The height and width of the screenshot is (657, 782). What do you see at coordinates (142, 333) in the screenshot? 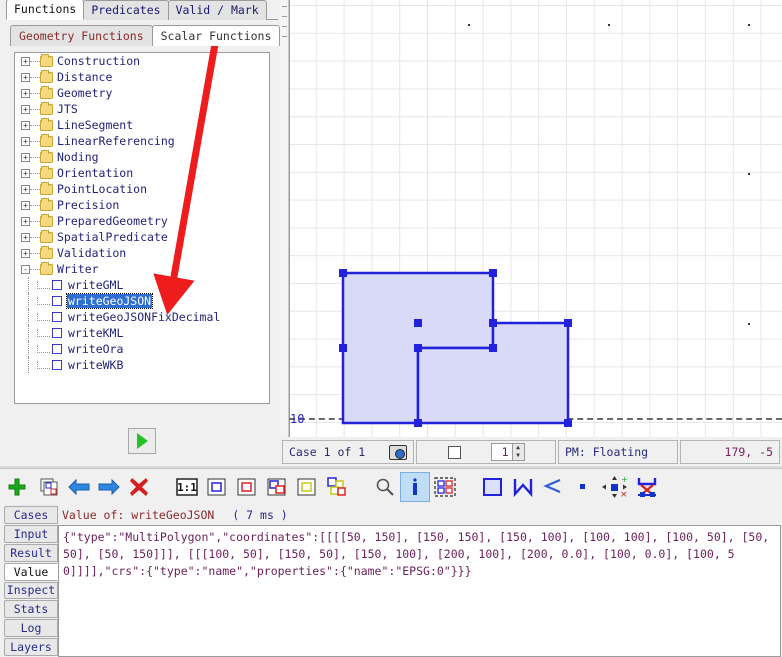
I see `tree-item-writeKML: writeKML` at bounding box center [142, 333].